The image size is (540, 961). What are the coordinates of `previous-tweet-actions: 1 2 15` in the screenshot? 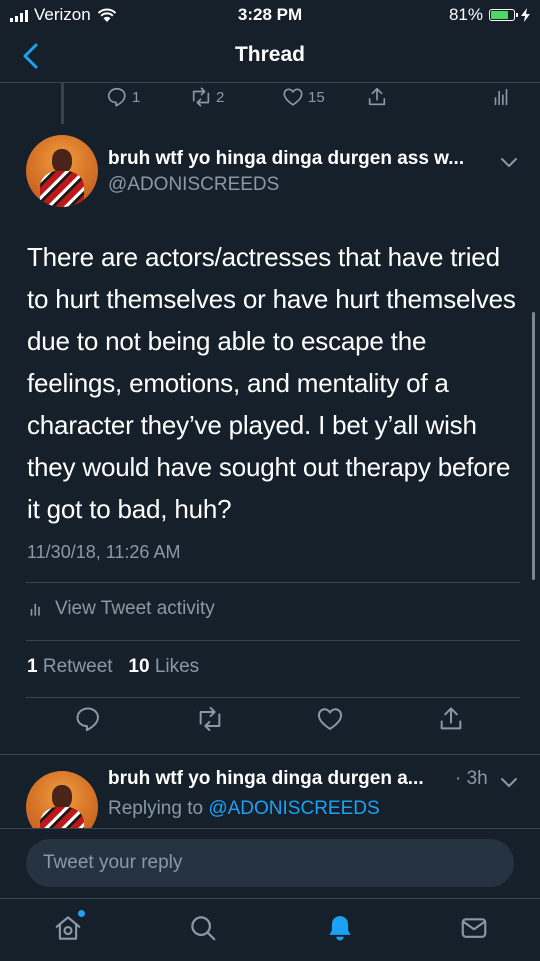 It's located at (270, 99).